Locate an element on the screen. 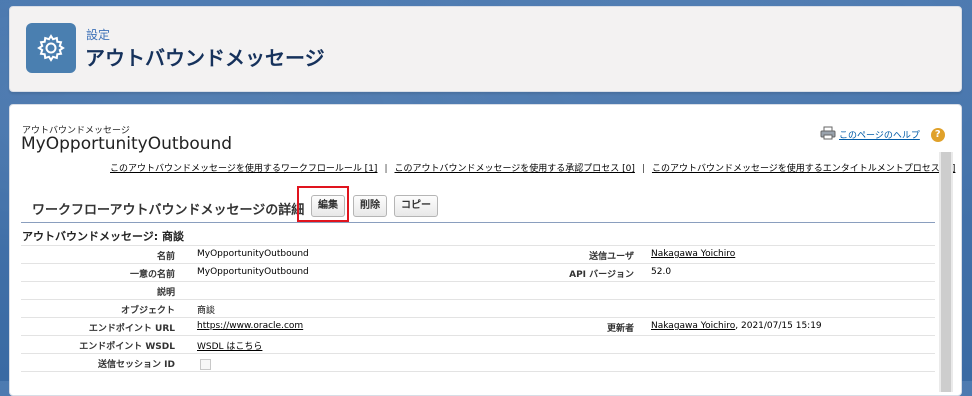  highlight-box is located at coordinates (323, 204).